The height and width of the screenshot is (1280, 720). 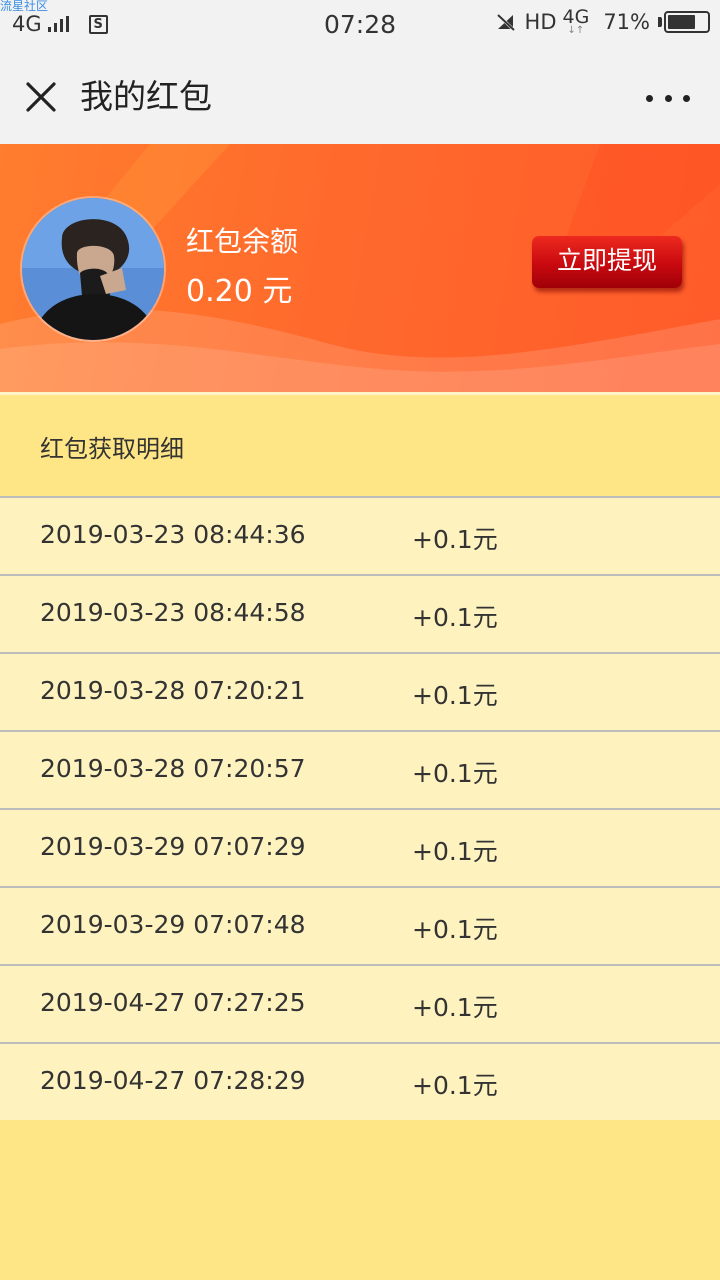 I want to click on record-date: 2019-03-28 07:20:57, so click(x=173, y=768).